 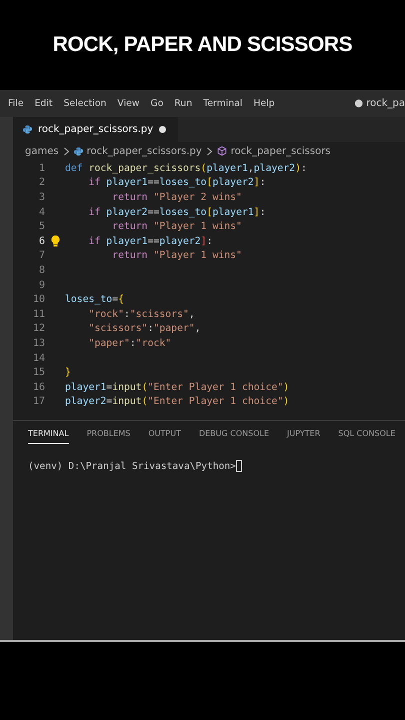 What do you see at coordinates (177, 387) in the screenshot?
I see `code-line: player1=input("Enter Player 1 choice")` at bounding box center [177, 387].